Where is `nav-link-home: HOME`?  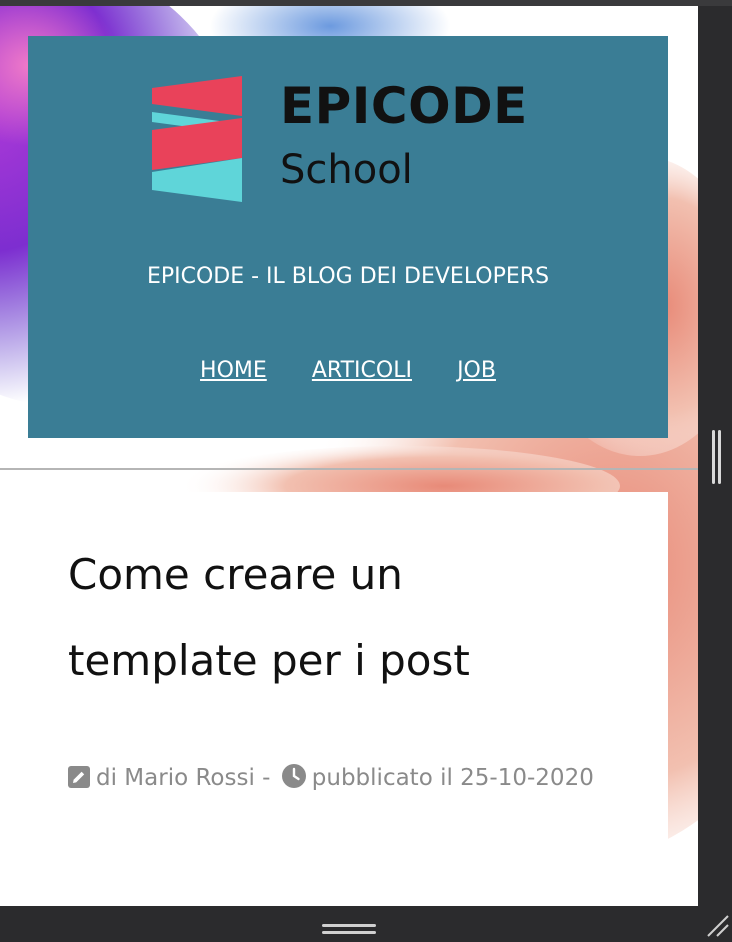
nav-link-home: HOME is located at coordinates (233, 370).